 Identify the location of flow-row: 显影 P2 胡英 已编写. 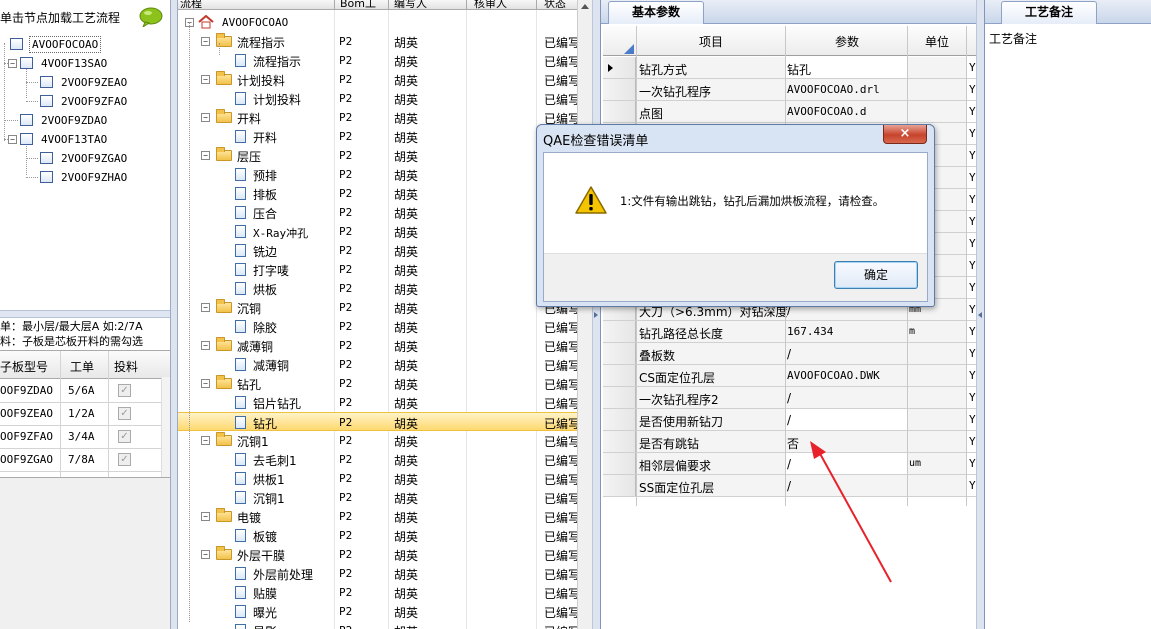
(377, 625).